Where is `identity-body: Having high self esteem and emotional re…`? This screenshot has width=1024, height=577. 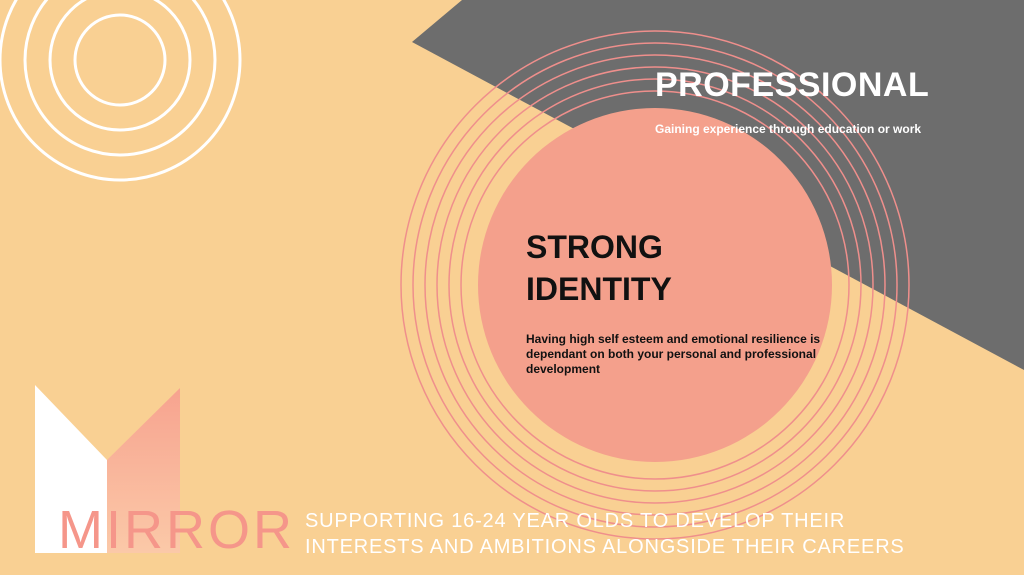
identity-body: Having high self esteem and emotional re… is located at coordinates (673, 354).